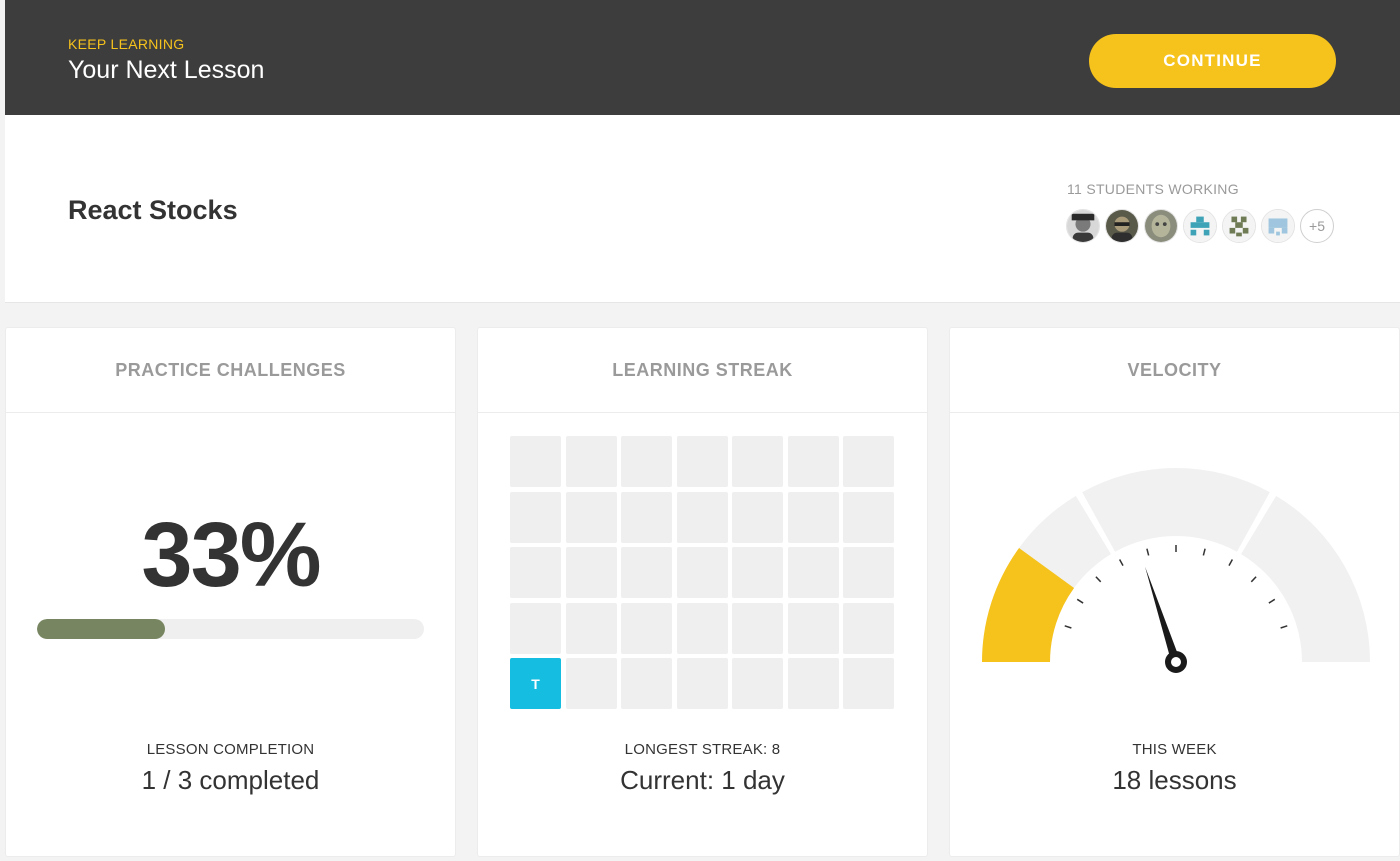  I want to click on streak-calendar-grid: T, so click(702, 572).